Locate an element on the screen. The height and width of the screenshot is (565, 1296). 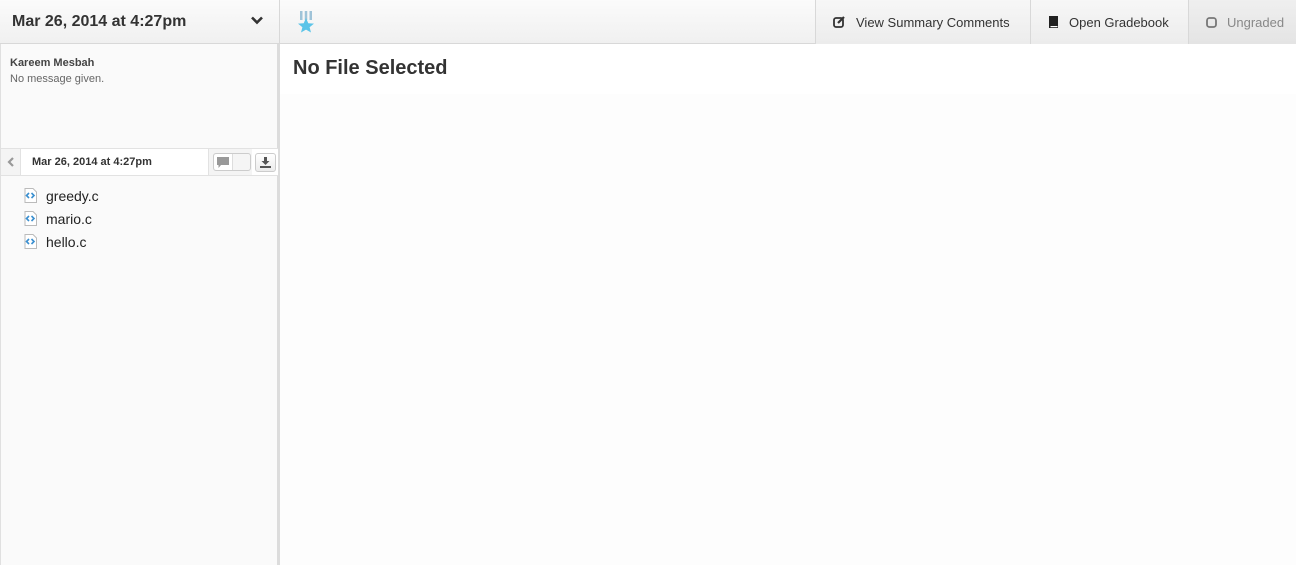
file-item-mario: mario.c is located at coordinates (61, 218).